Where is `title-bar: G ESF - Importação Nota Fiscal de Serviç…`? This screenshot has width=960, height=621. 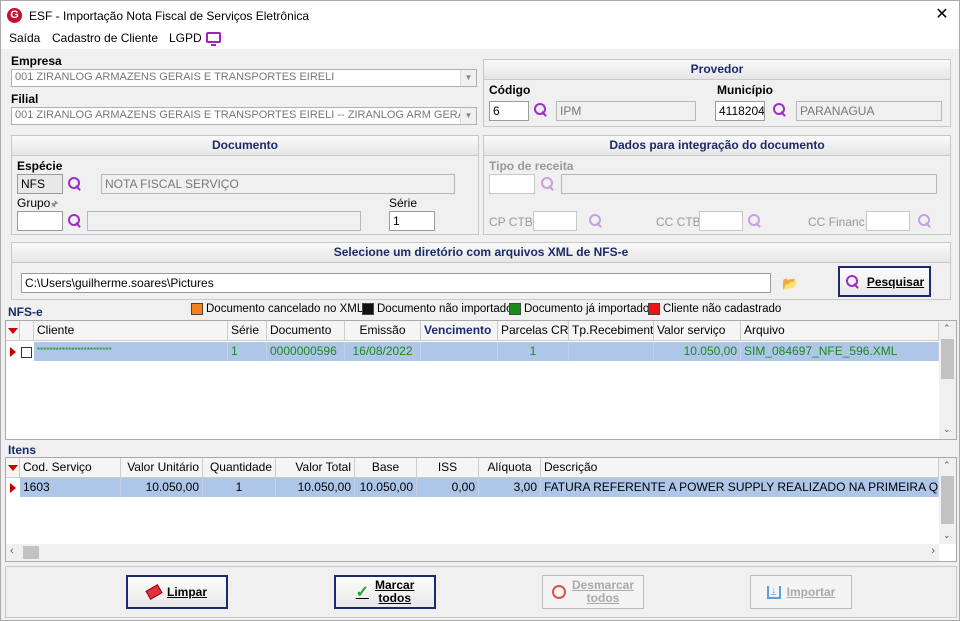 title-bar: G ESF - Importação Nota Fiscal de Serviç… is located at coordinates (480, 16).